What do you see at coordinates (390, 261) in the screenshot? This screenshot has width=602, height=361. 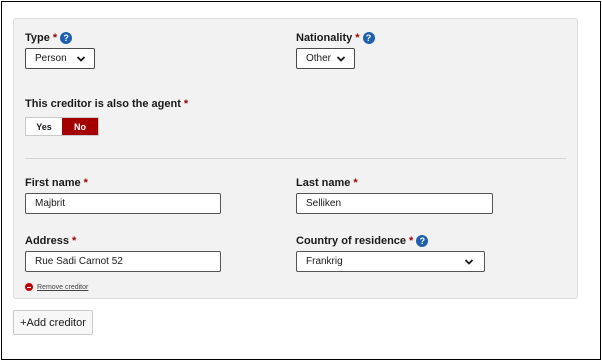 I see `country-select: Frankrig` at bounding box center [390, 261].